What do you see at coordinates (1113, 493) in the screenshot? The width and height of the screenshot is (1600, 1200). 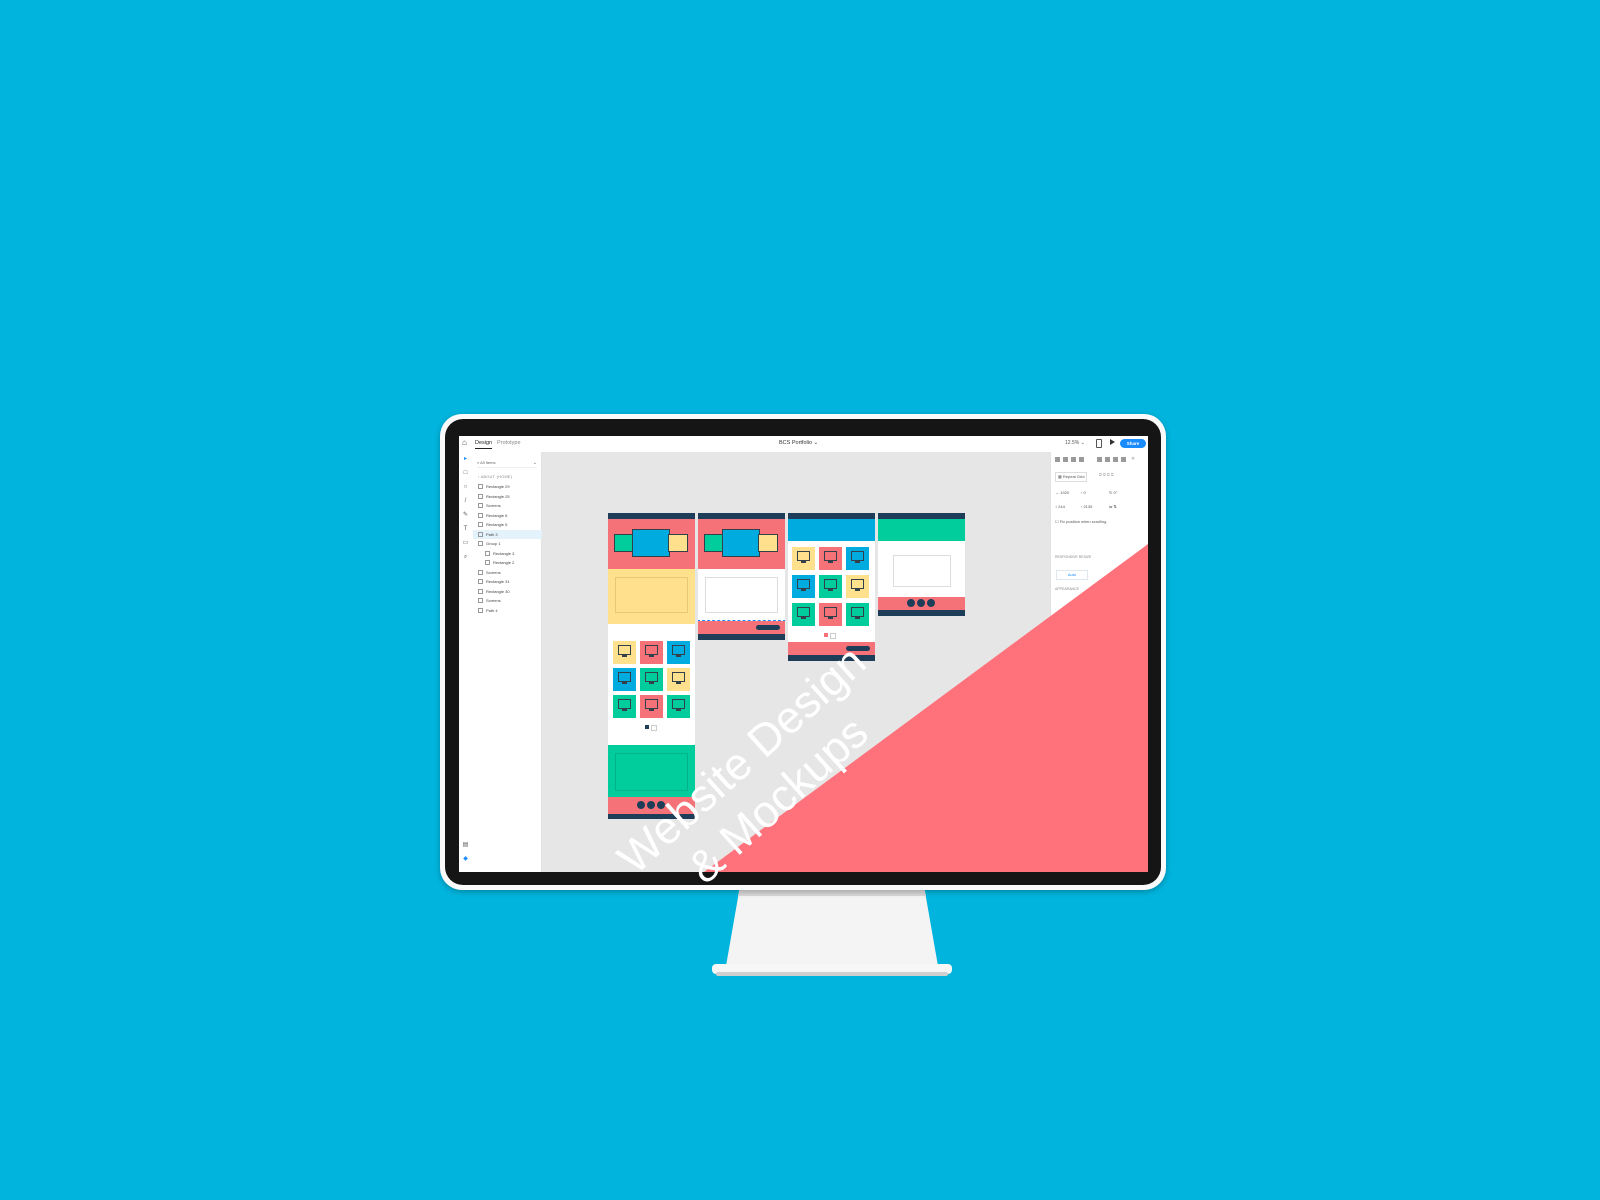 I see `rotation-field: ↻ 0°` at bounding box center [1113, 493].